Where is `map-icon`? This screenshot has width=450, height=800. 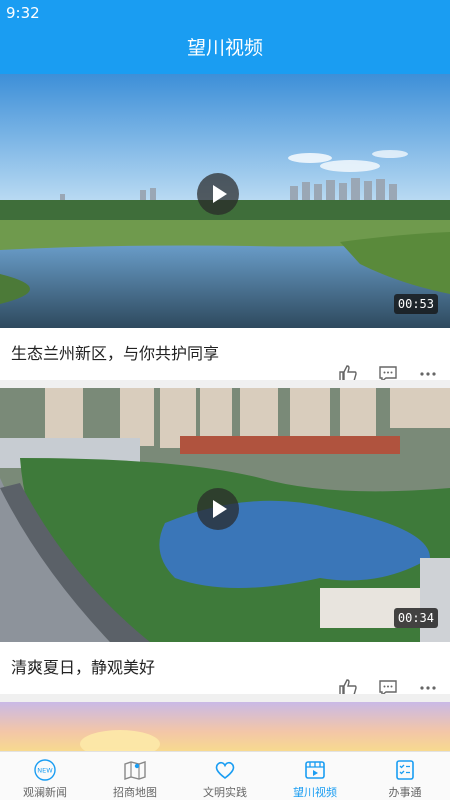
map-icon is located at coordinates (135, 770).